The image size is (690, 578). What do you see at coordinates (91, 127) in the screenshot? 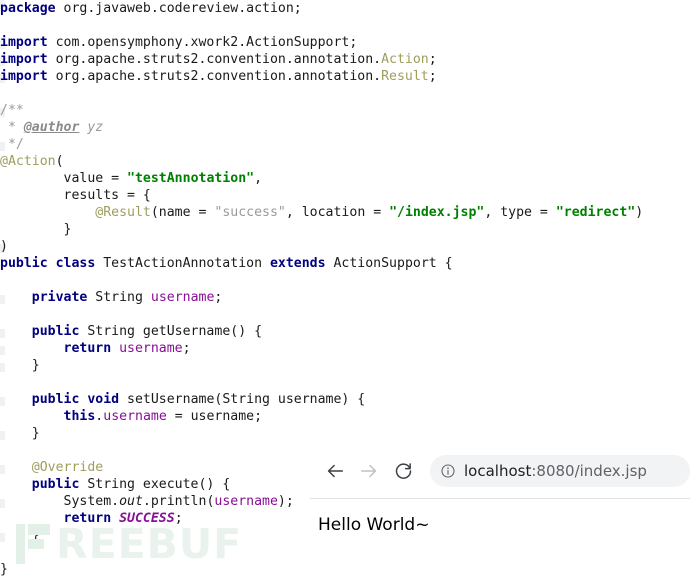
I see `code-token: yz` at bounding box center [91, 127].